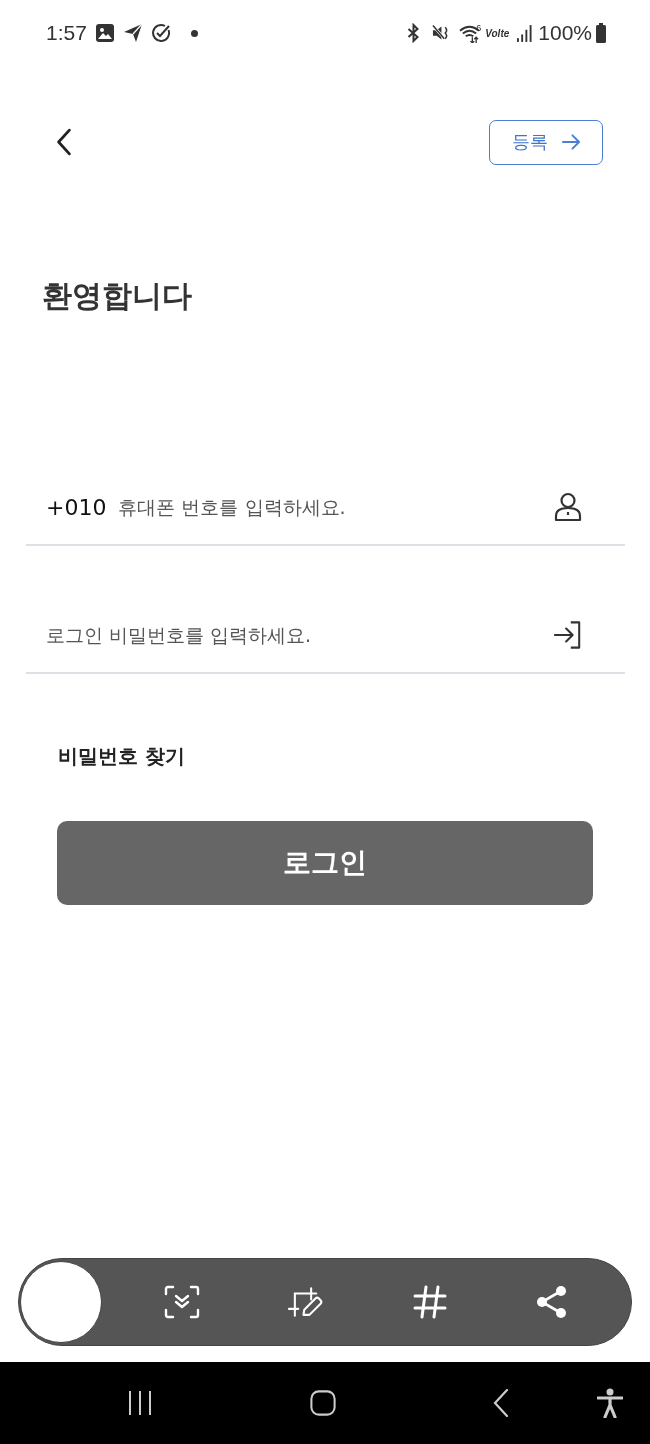 Image resolution: width=650 pixels, height=1444 pixels. What do you see at coordinates (306, 1302) in the screenshot?
I see `crop-pencil-icon` at bounding box center [306, 1302].